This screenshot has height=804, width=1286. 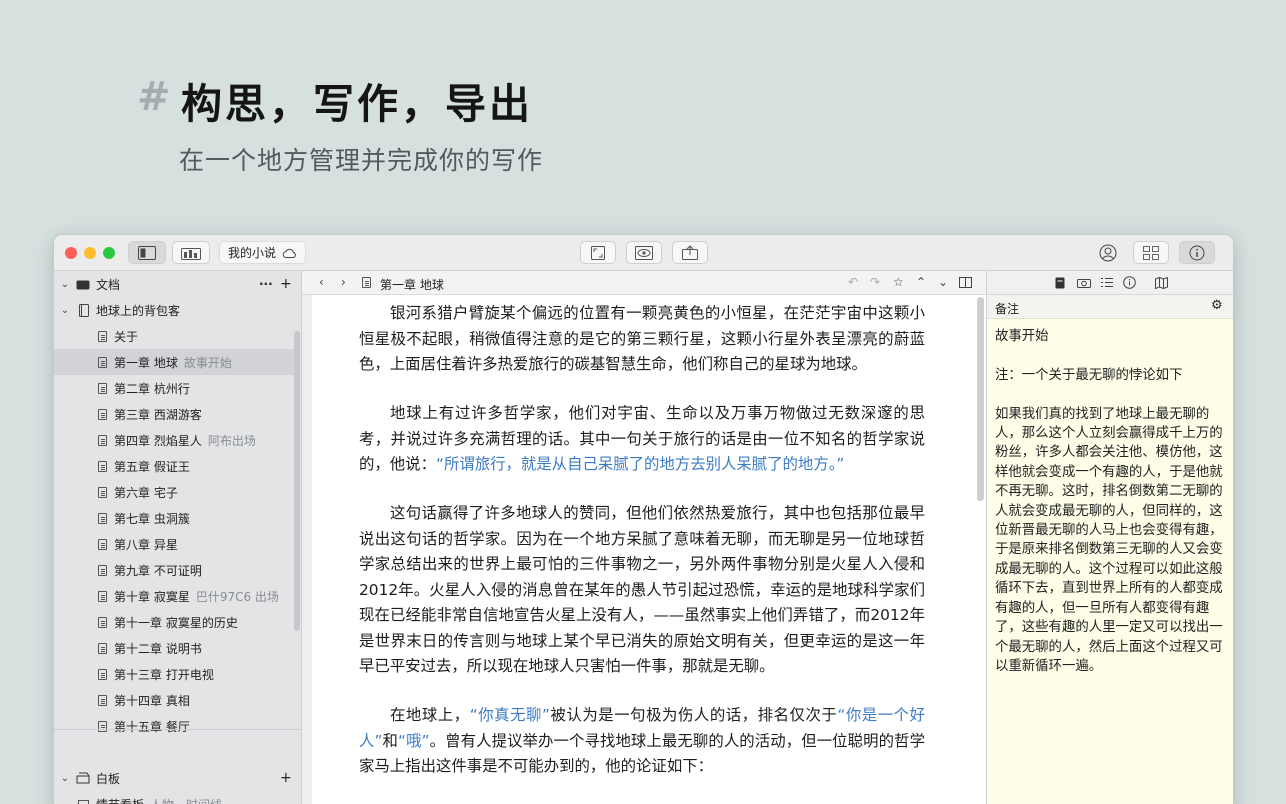 I want to click on paragraph-4-text-c: 和, so click(x=390, y=740).